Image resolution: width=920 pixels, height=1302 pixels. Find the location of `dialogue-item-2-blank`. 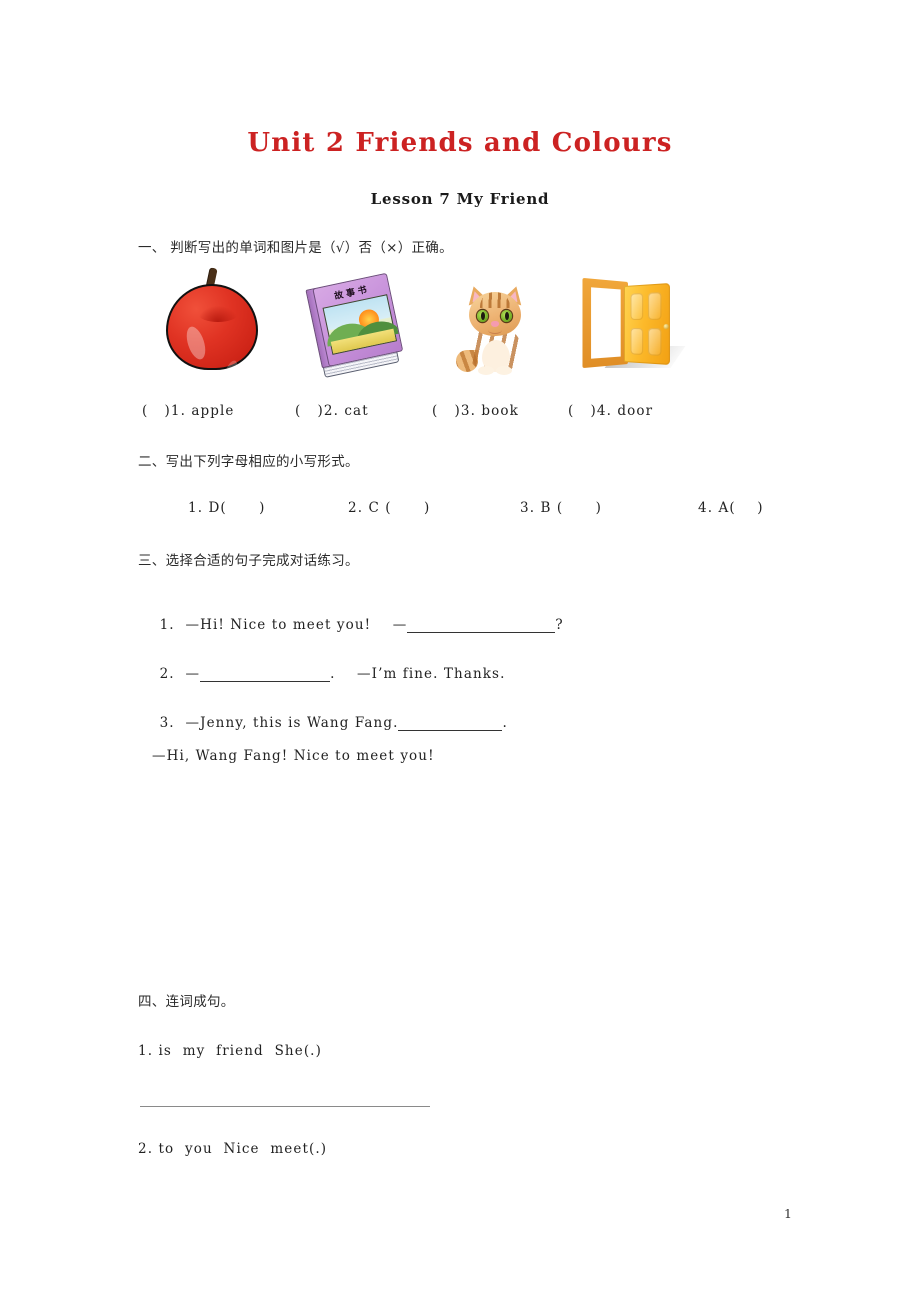

dialogue-item-2-blank is located at coordinates (265, 674).